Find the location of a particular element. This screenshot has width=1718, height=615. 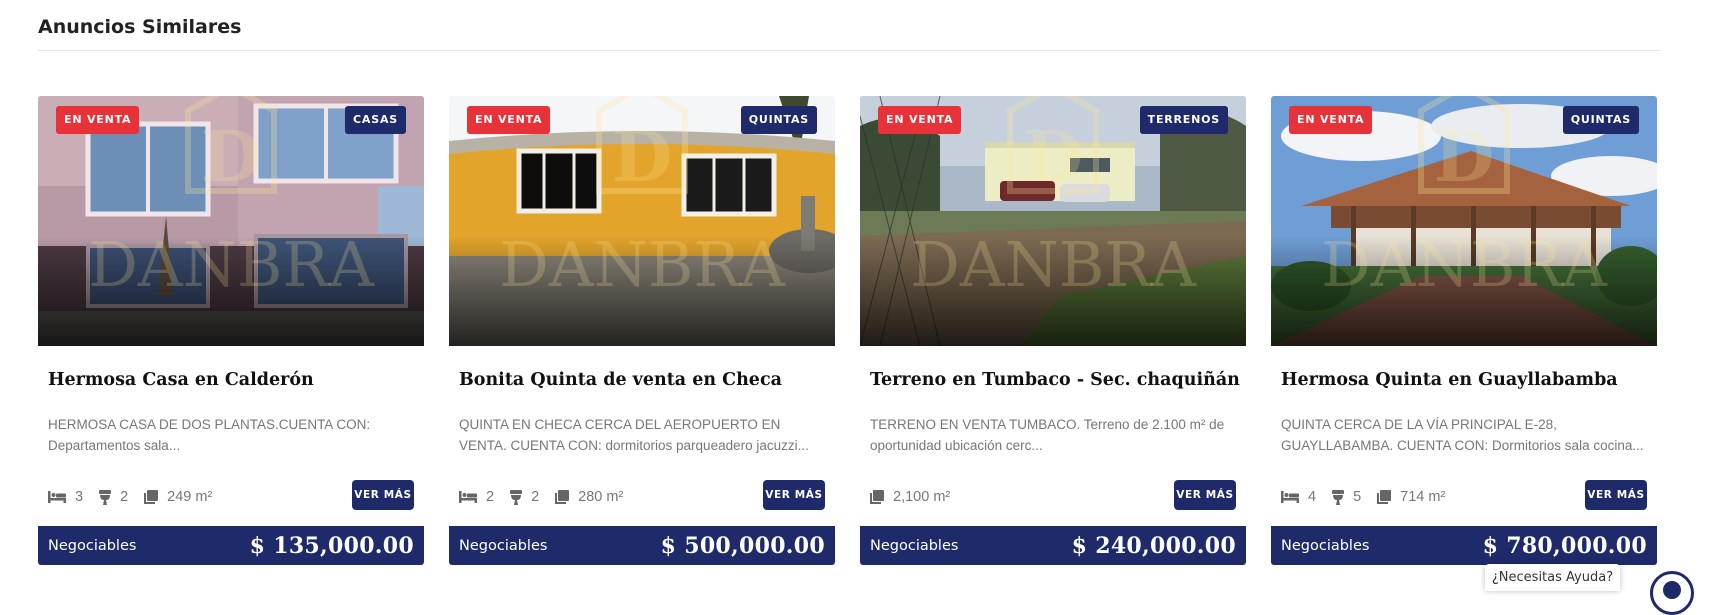

area-value: 280 m² is located at coordinates (601, 497).